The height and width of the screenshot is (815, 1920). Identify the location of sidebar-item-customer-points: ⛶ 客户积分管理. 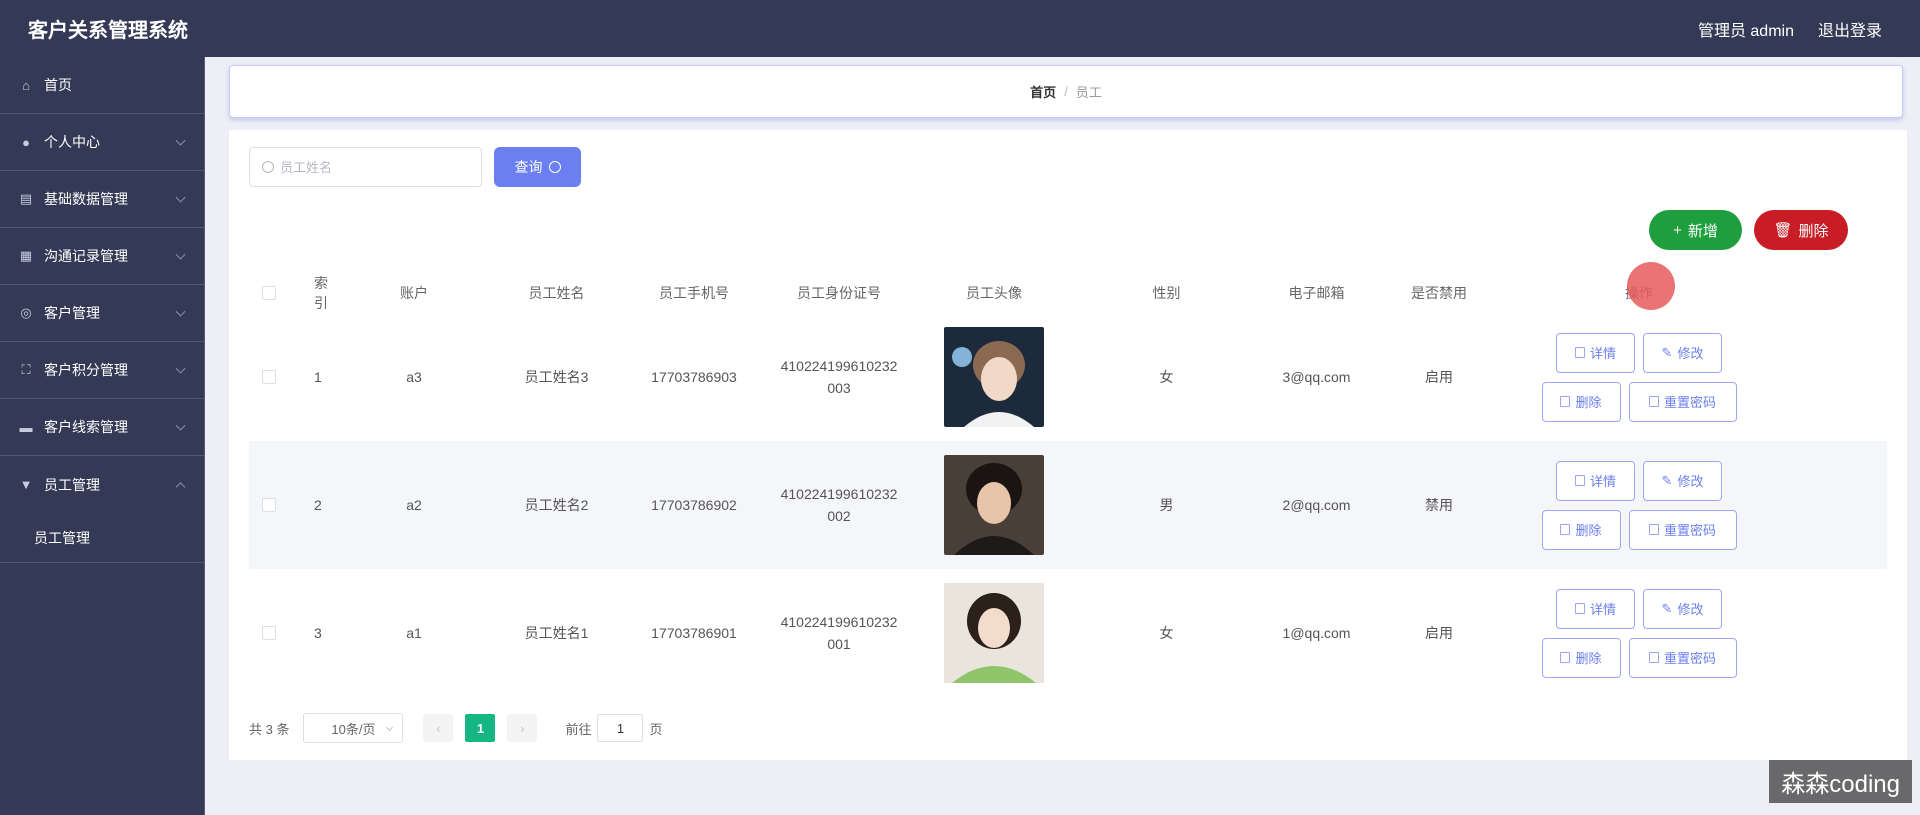
(102, 370).